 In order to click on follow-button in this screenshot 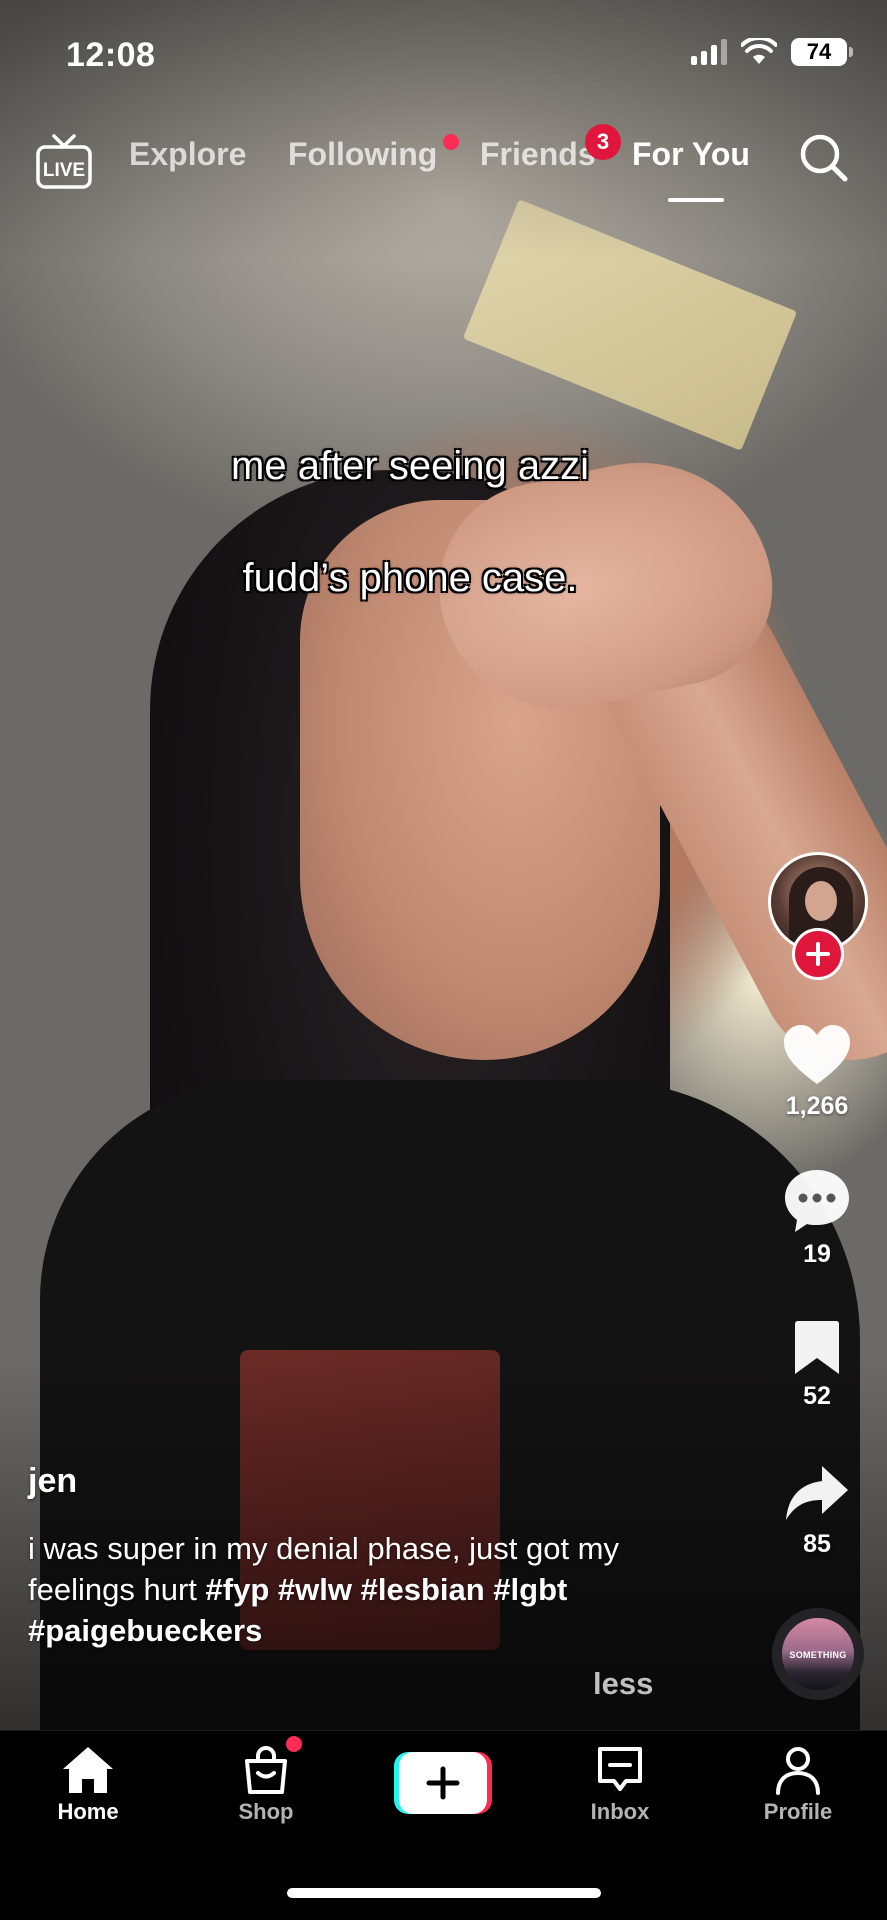, I will do `click(818, 954)`.